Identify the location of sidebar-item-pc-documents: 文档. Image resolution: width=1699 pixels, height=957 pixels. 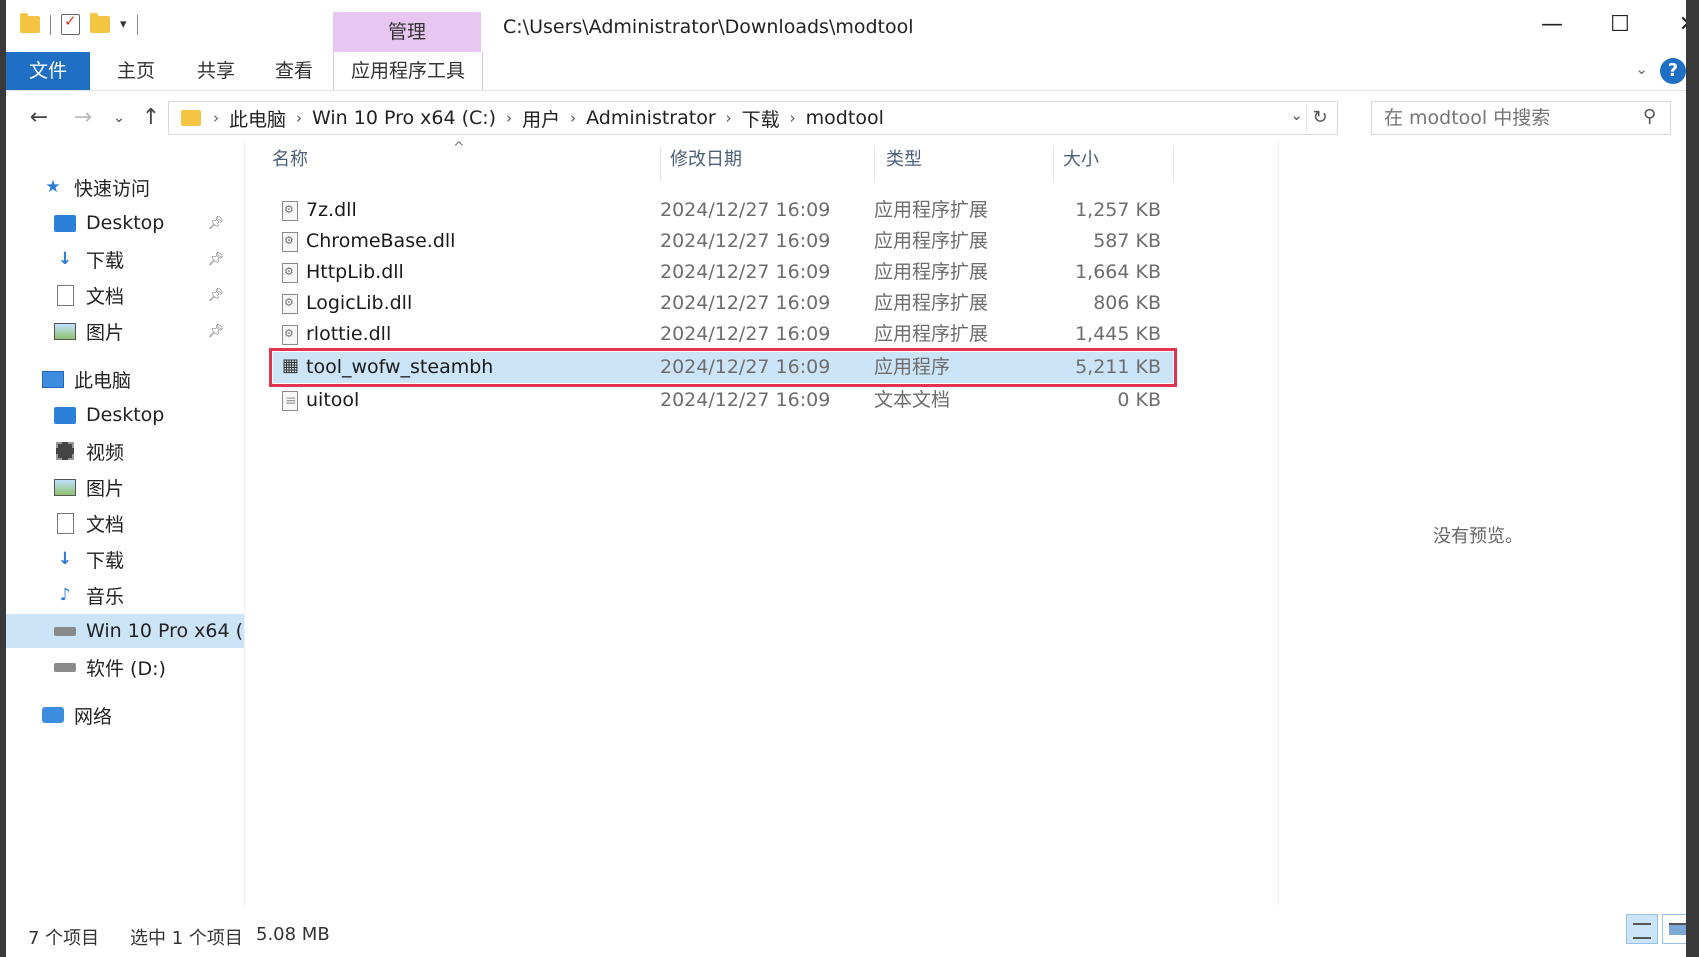
(125, 523).